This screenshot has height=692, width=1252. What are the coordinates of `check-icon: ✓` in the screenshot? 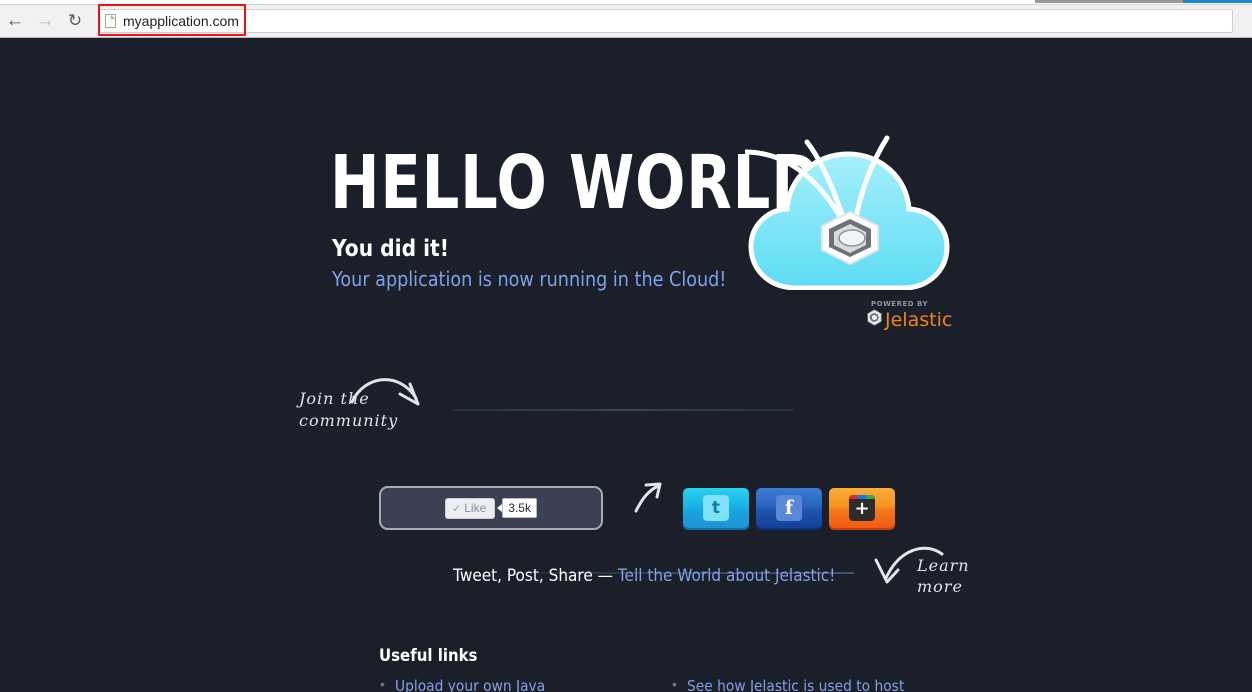 It's located at (457, 508).